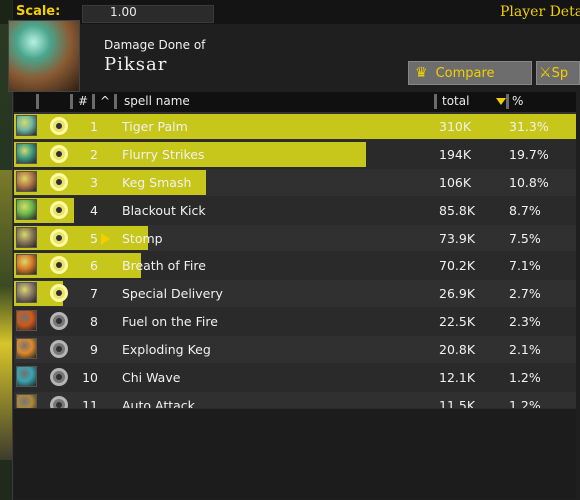 Image resolution: width=580 pixels, height=500 pixels. What do you see at coordinates (295, 350) in the screenshot?
I see `table-row: 9 Exploding Keg 20.8K 2.1%` at bounding box center [295, 350].